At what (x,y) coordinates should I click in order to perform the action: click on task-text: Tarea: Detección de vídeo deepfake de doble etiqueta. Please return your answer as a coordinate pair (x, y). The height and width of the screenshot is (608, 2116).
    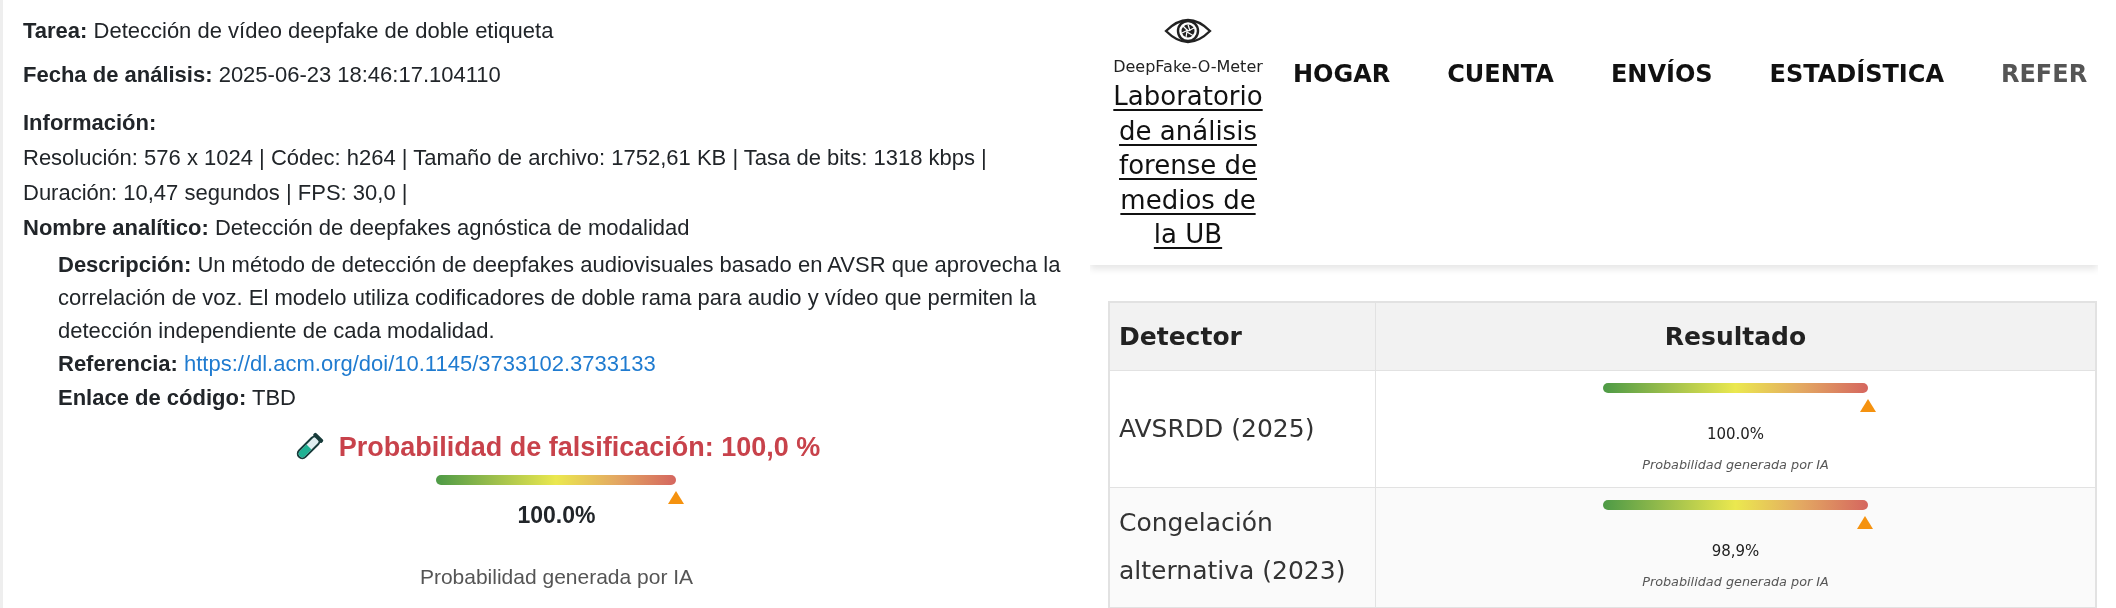
    Looking at the image, I should click on (289, 31).